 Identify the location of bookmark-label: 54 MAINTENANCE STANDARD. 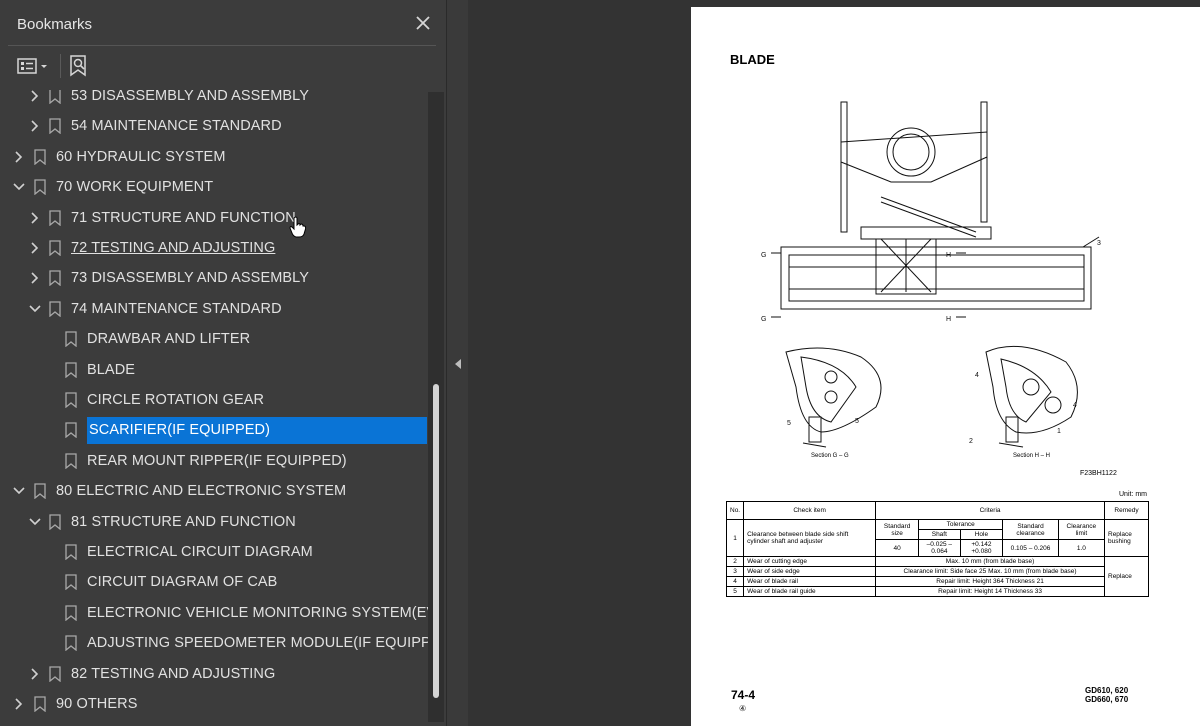
(176, 126).